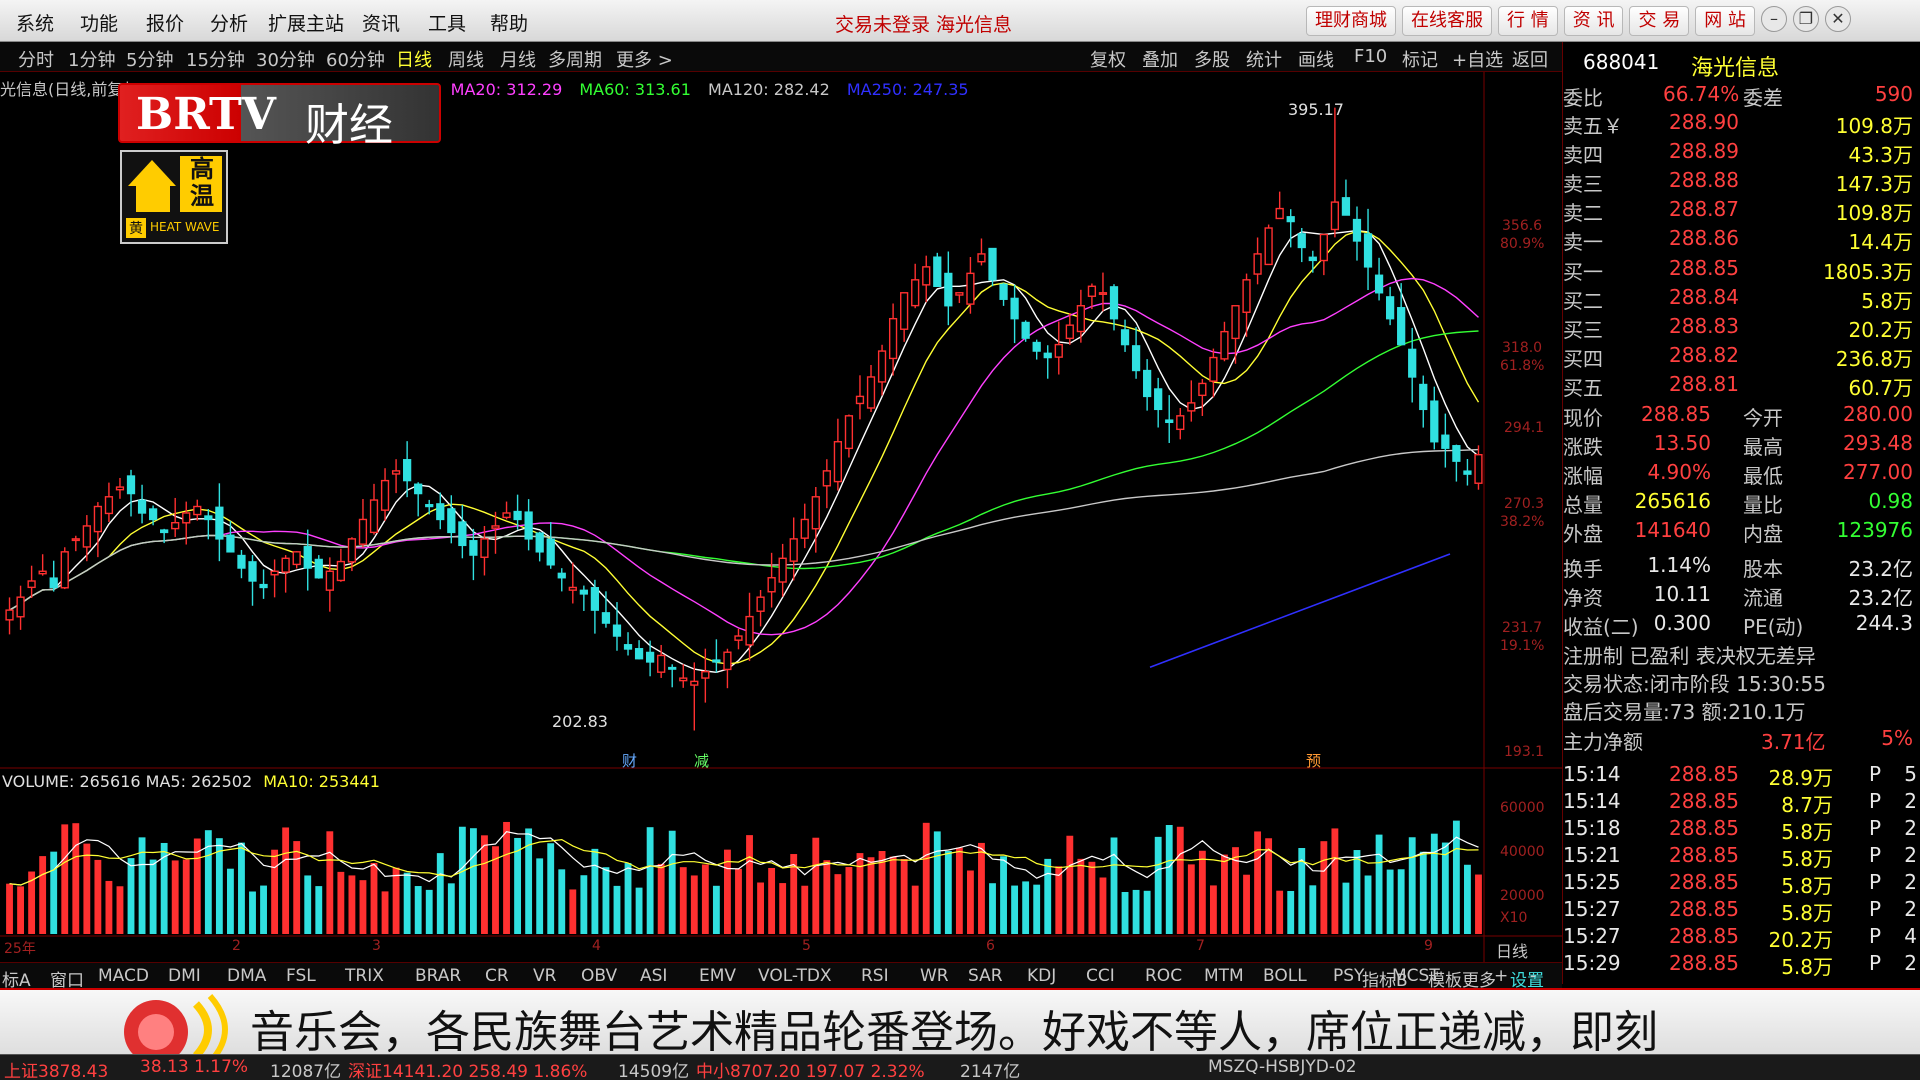 The image size is (1920, 1080). I want to click on indicator-right-tool: +, so click(1501, 976).